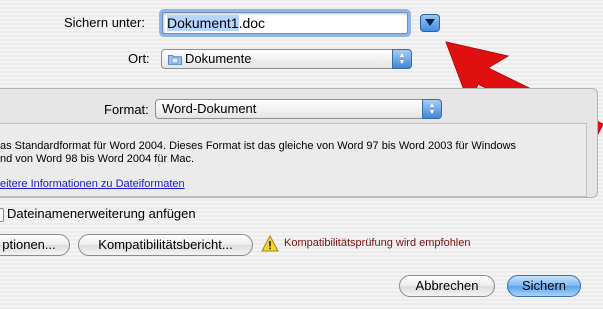  I want to click on expand-dialog-button, so click(430, 23).